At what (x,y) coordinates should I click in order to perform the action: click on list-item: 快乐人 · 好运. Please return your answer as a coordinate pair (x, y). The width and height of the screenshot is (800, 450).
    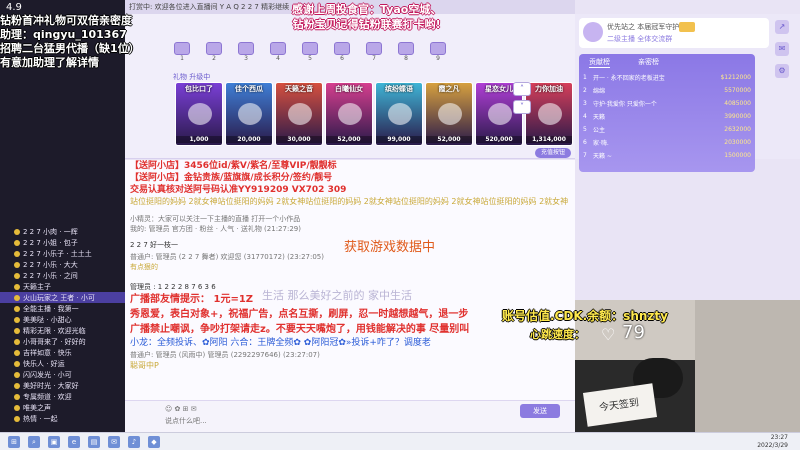
    Looking at the image, I should click on (62, 363).